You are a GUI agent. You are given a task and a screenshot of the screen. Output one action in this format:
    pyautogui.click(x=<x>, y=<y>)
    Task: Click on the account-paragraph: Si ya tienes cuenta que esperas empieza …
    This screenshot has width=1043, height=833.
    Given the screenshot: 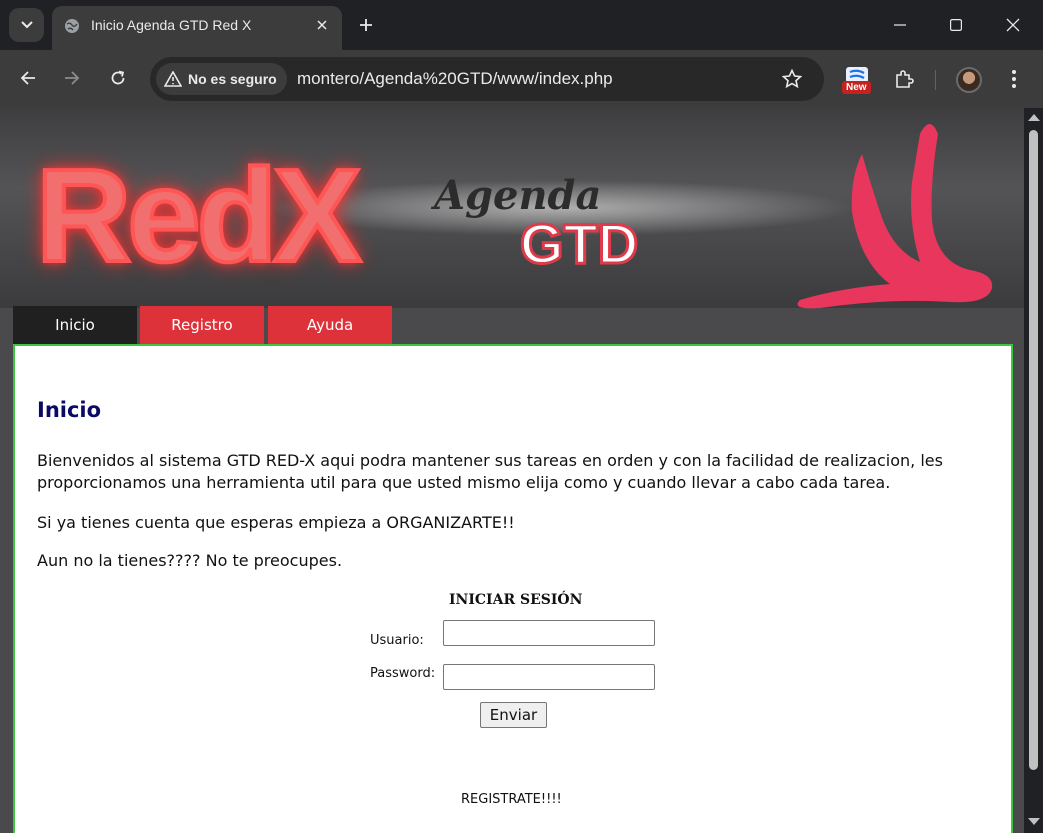 What is the action you would take?
    pyautogui.click(x=276, y=522)
    